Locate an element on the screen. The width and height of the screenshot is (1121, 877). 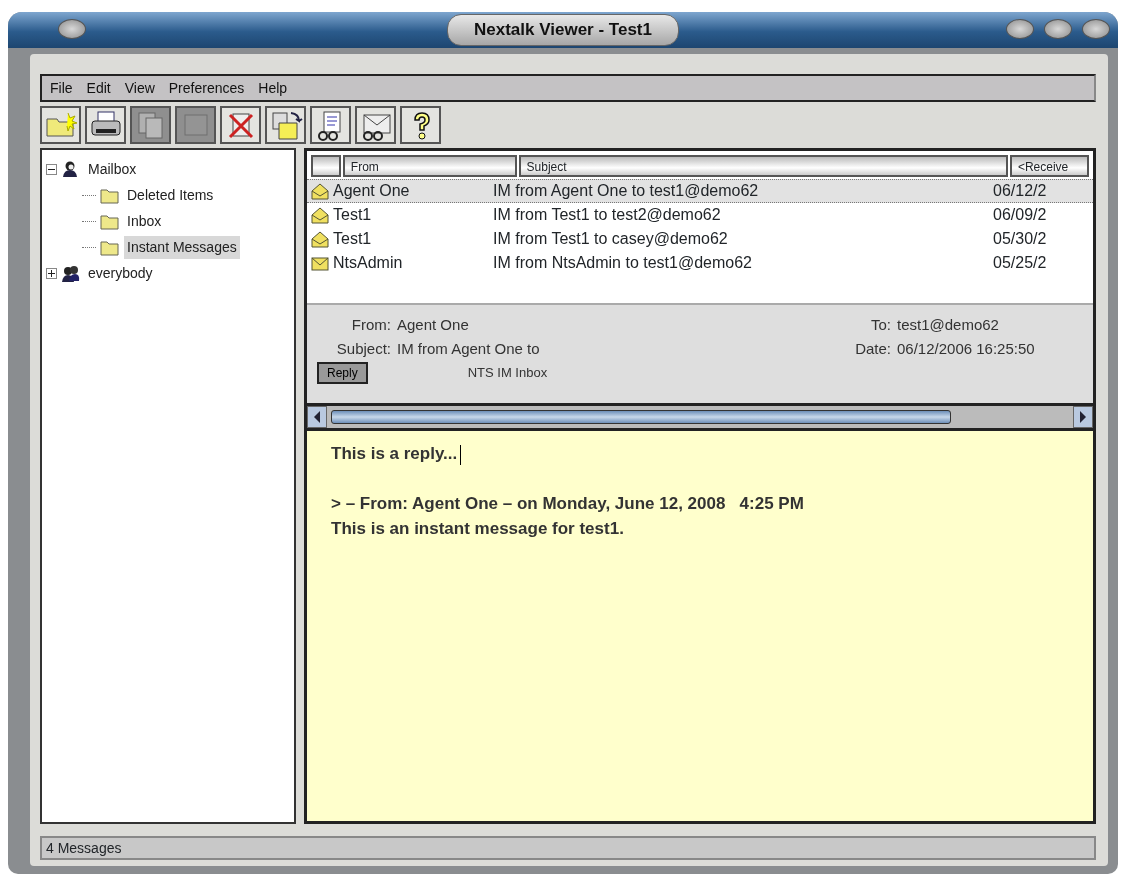
minimize-button is located at coordinates (1020, 29).